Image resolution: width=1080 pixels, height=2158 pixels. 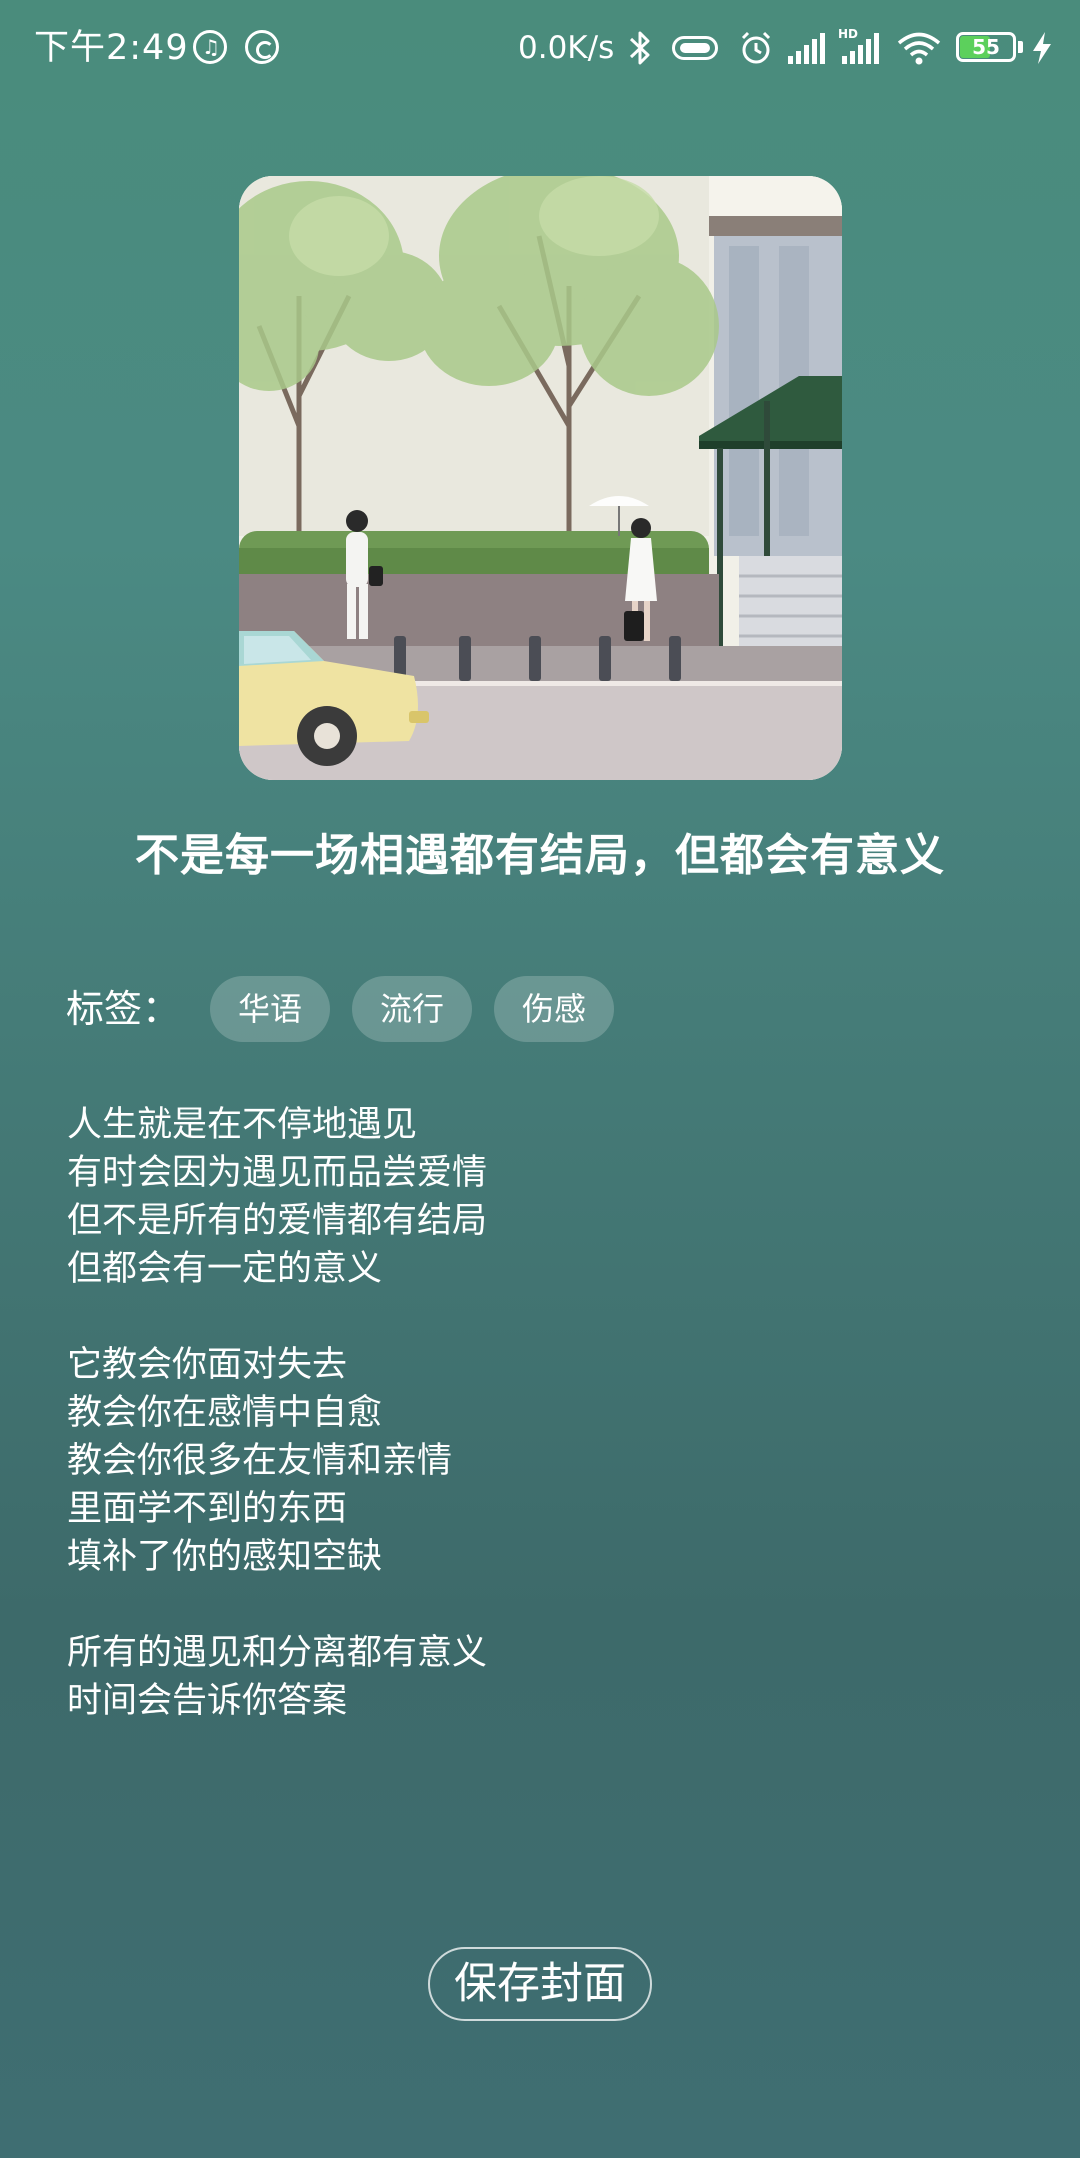 I want to click on lyric-line: 但都会有一定的意义, so click(x=225, y=1269).